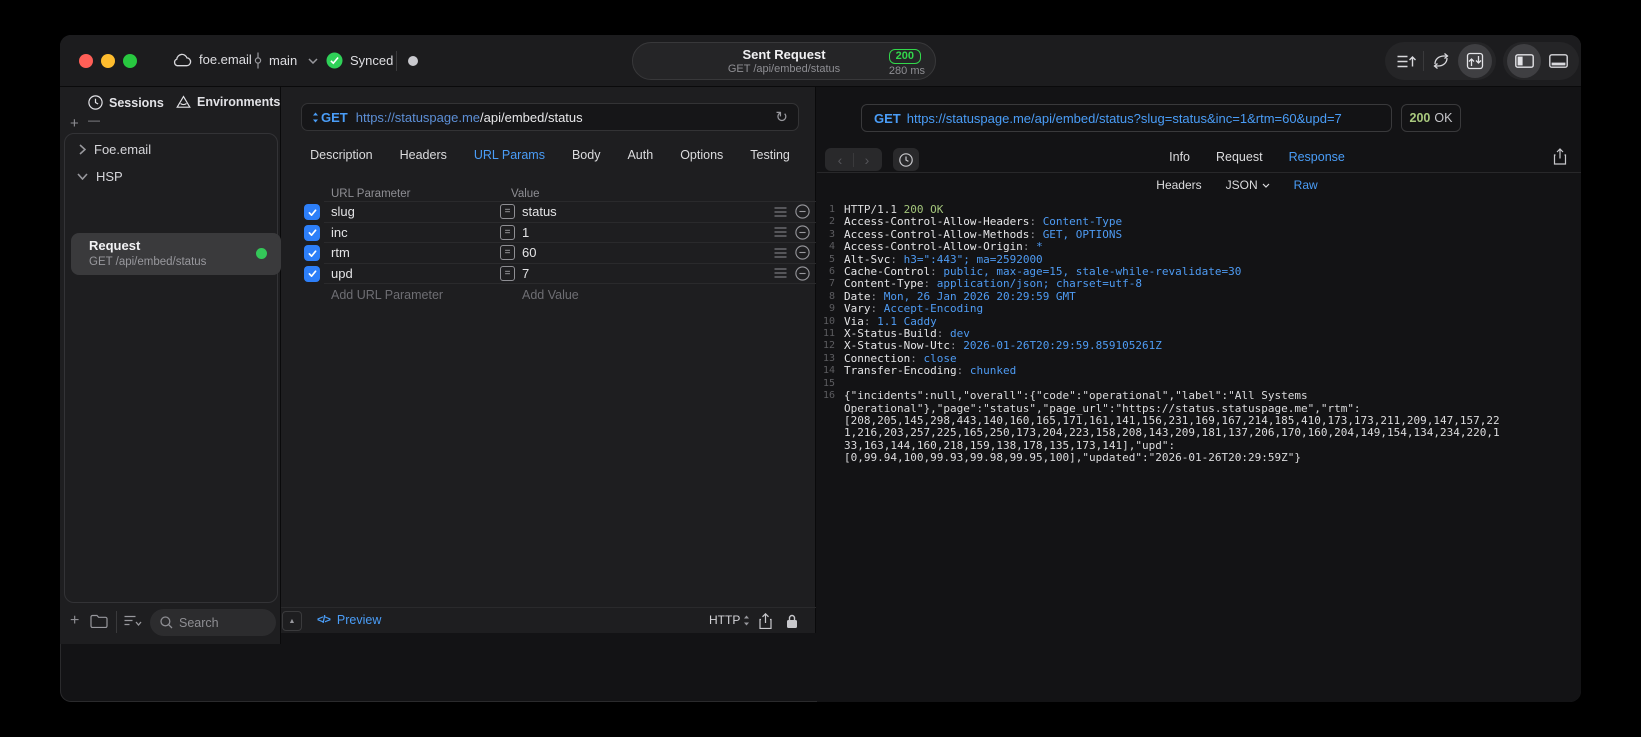 The image size is (1641, 737). I want to click on tab-options: Options, so click(701, 155).